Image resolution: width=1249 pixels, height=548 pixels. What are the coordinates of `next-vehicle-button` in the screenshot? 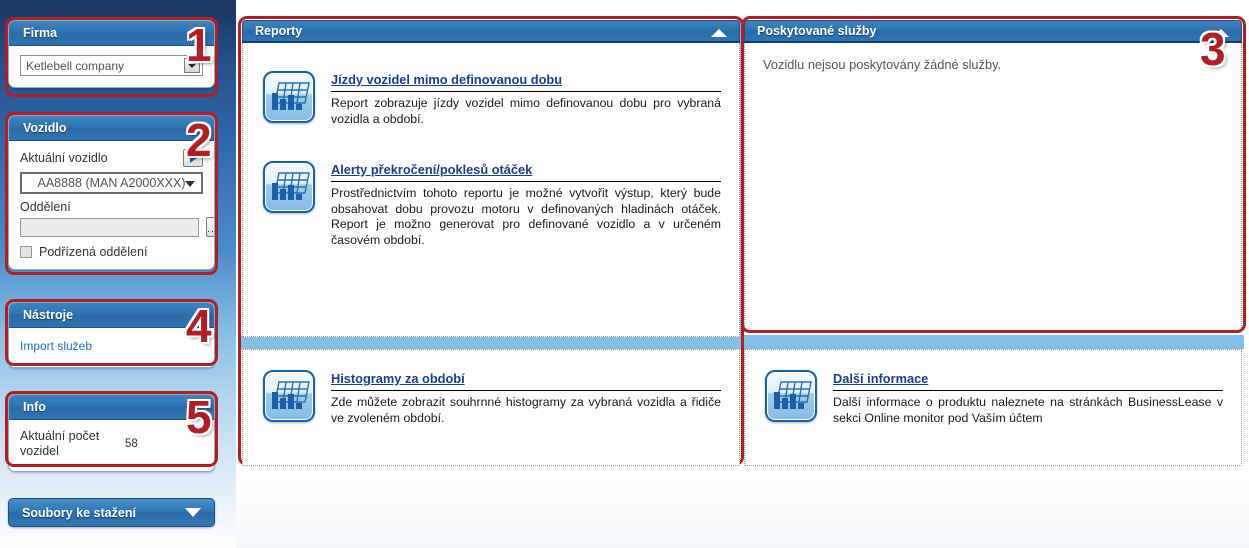 It's located at (193, 158).